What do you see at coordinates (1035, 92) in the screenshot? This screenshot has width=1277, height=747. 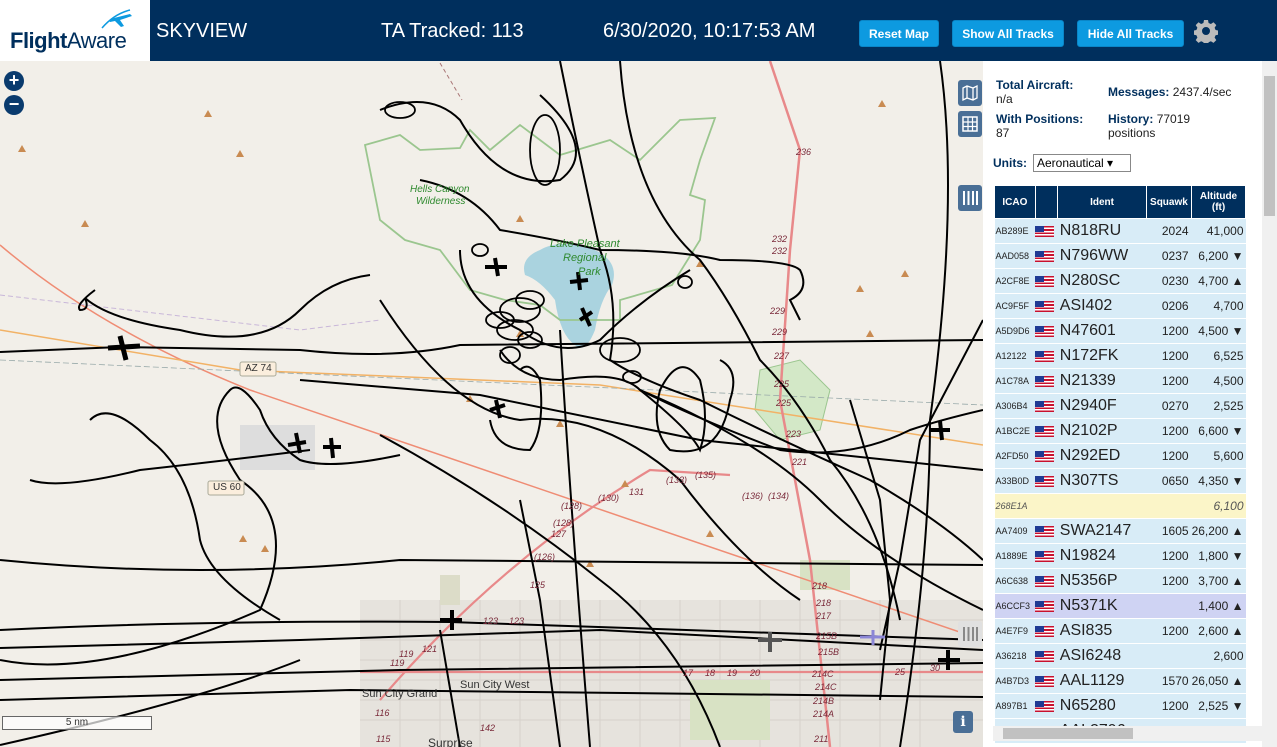 I see `total-aircraft-stat: Total Aircraft: n/a` at bounding box center [1035, 92].